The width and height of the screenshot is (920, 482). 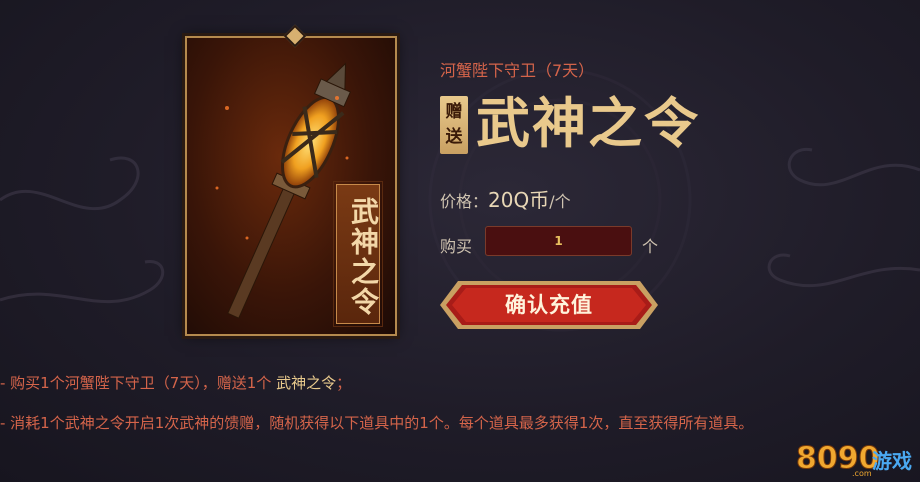 What do you see at coordinates (519, 200) in the screenshot?
I see `price-value: 20Q币` at bounding box center [519, 200].